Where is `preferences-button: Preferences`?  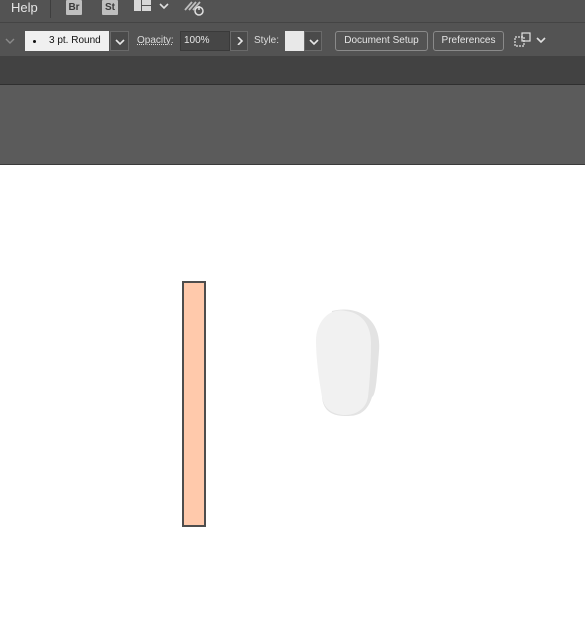 preferences-button: Preferences is located at coordinates (468, 41).